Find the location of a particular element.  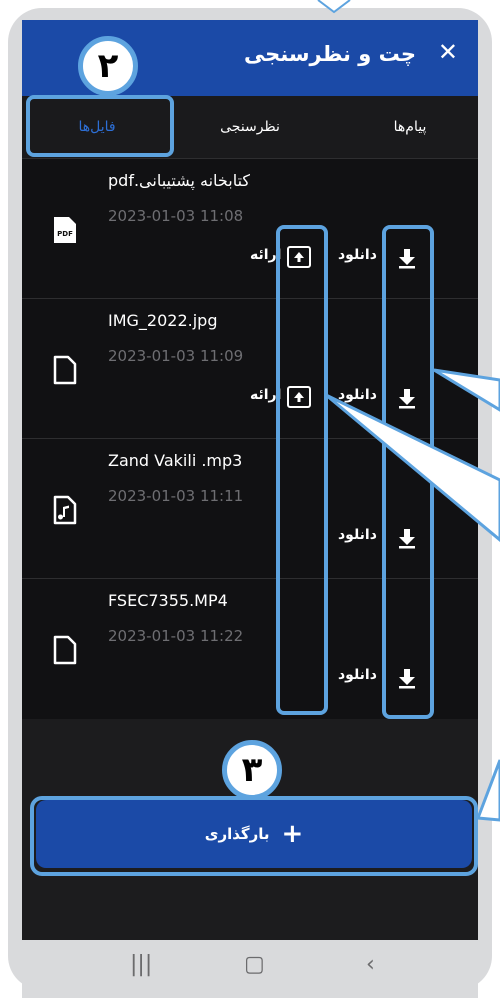

file-date: 2023-01-03 11:11 is located at coordinates (176, 496).